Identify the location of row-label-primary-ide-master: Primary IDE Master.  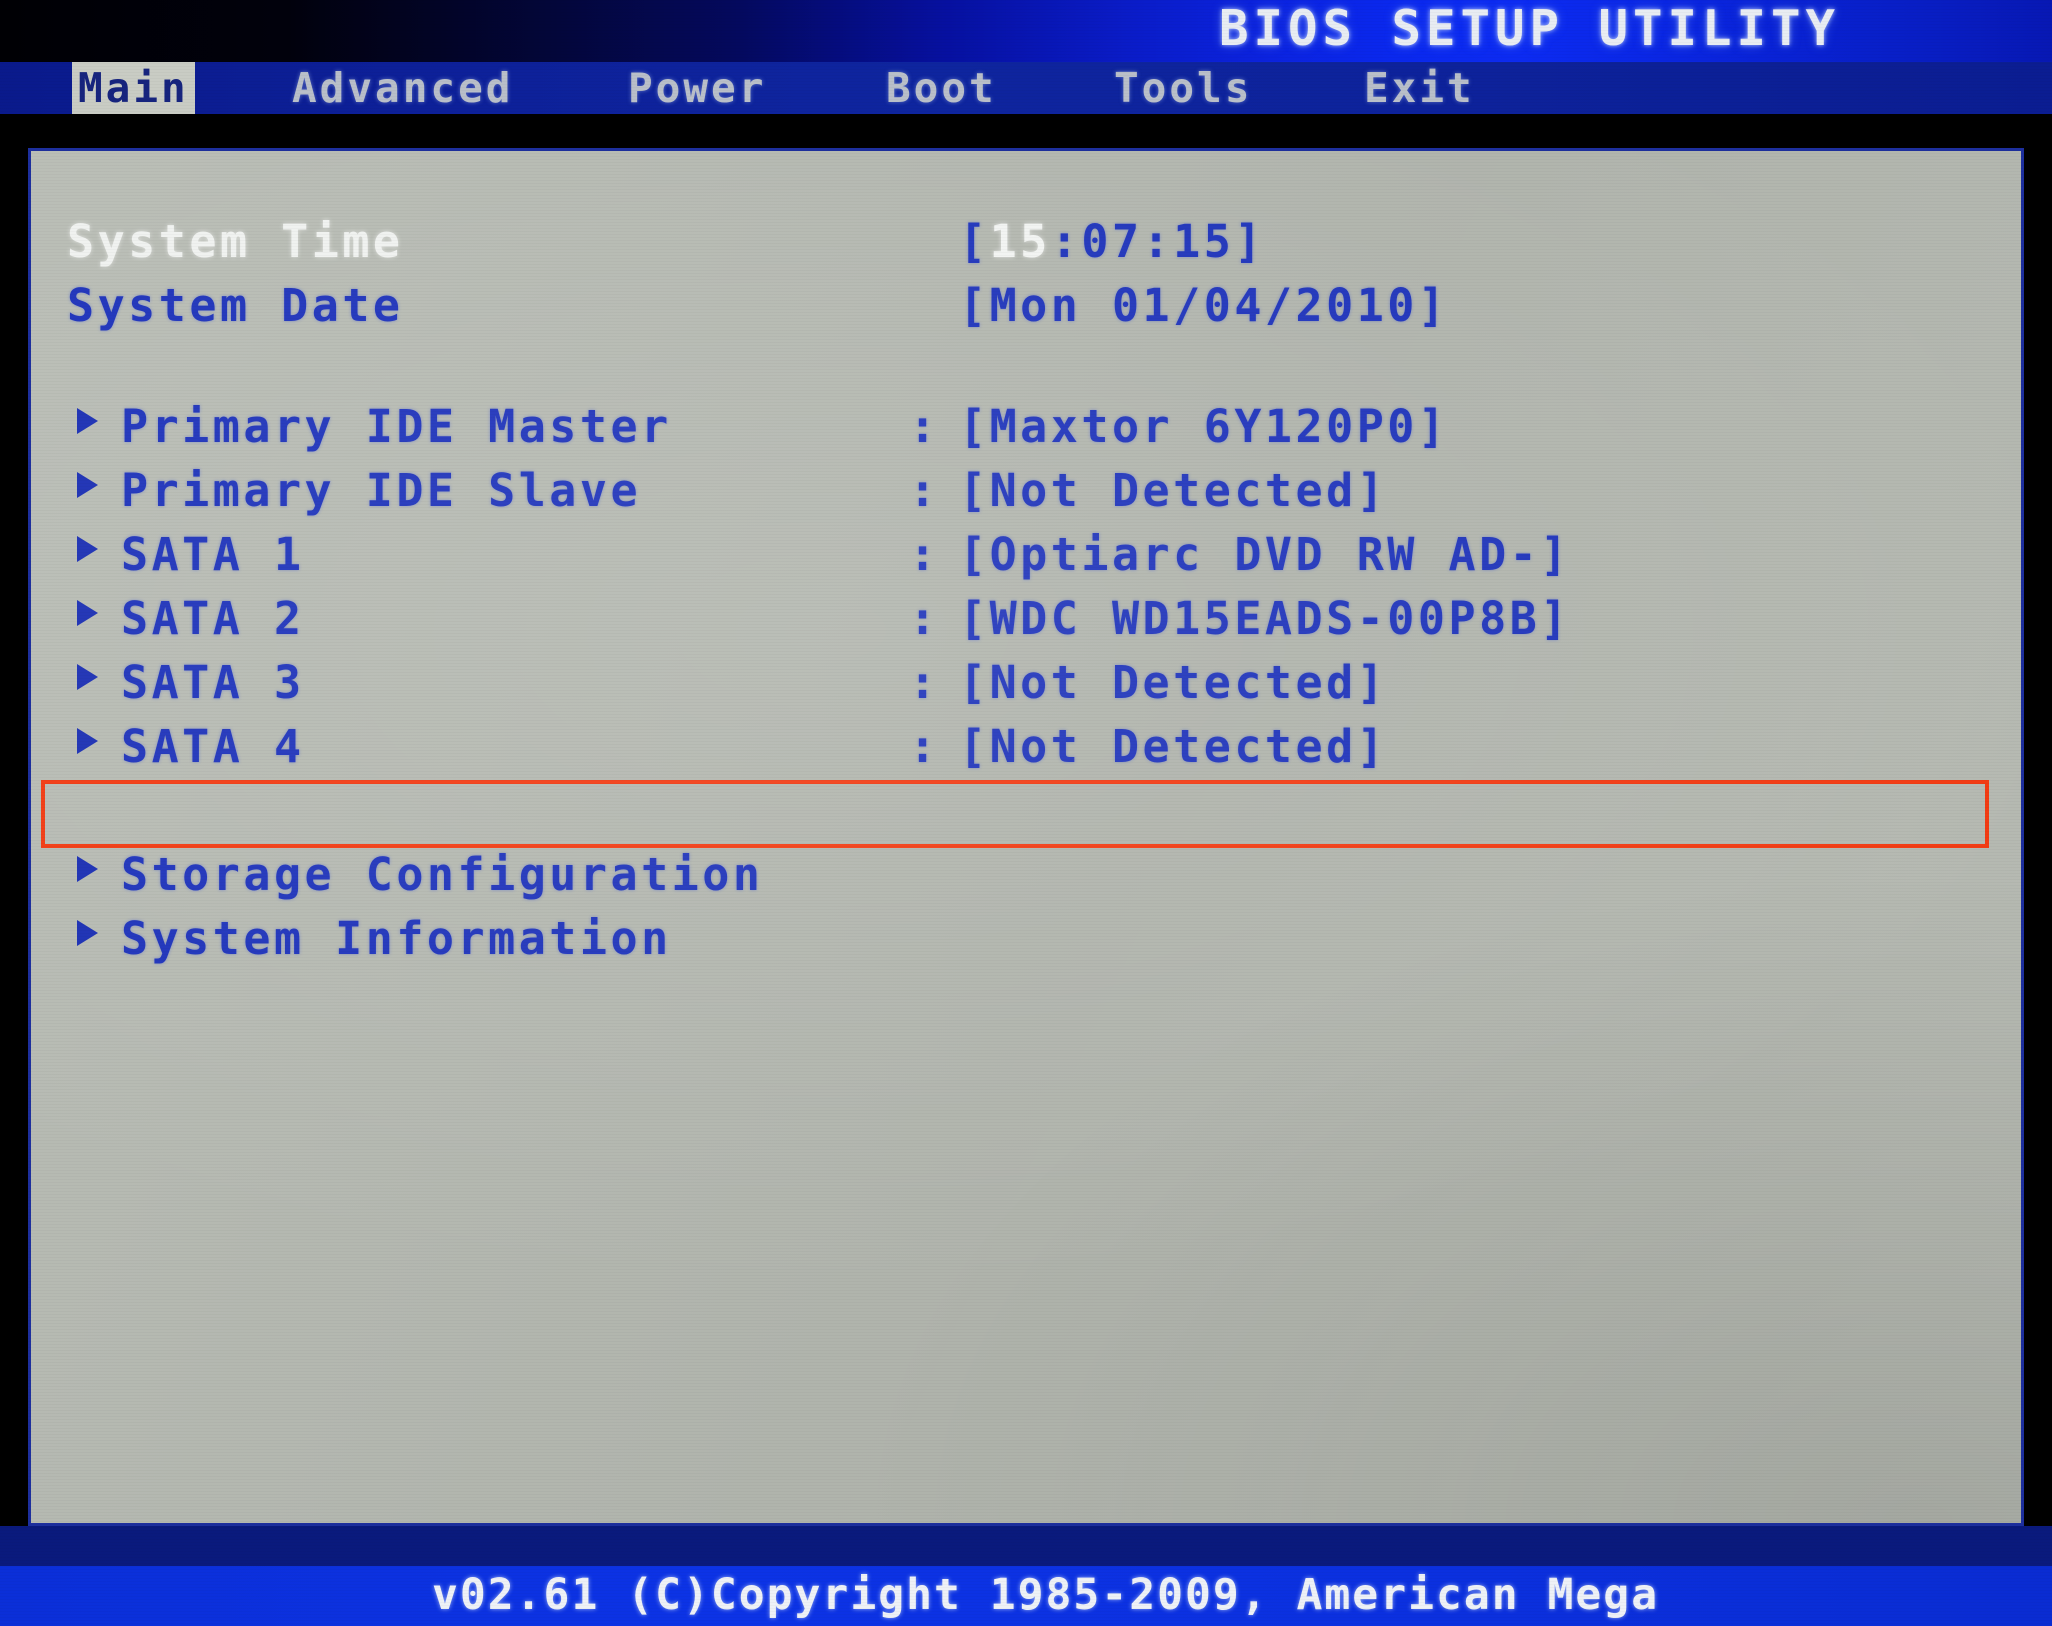
(396, 426).